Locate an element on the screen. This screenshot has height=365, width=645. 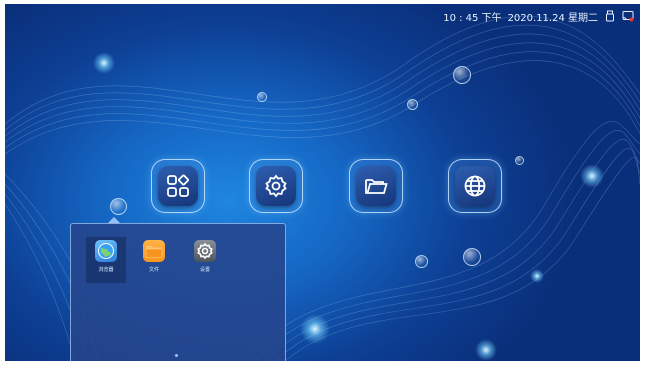
app-settings: 设置 is located at coordinates (205, 260).